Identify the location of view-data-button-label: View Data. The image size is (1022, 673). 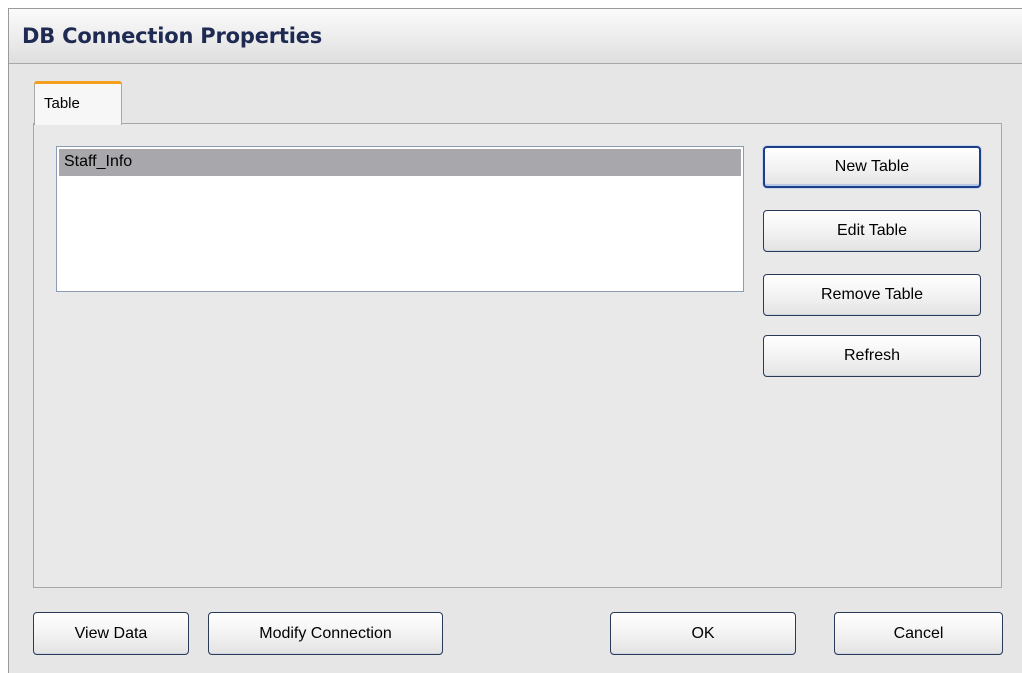
(111, 633).